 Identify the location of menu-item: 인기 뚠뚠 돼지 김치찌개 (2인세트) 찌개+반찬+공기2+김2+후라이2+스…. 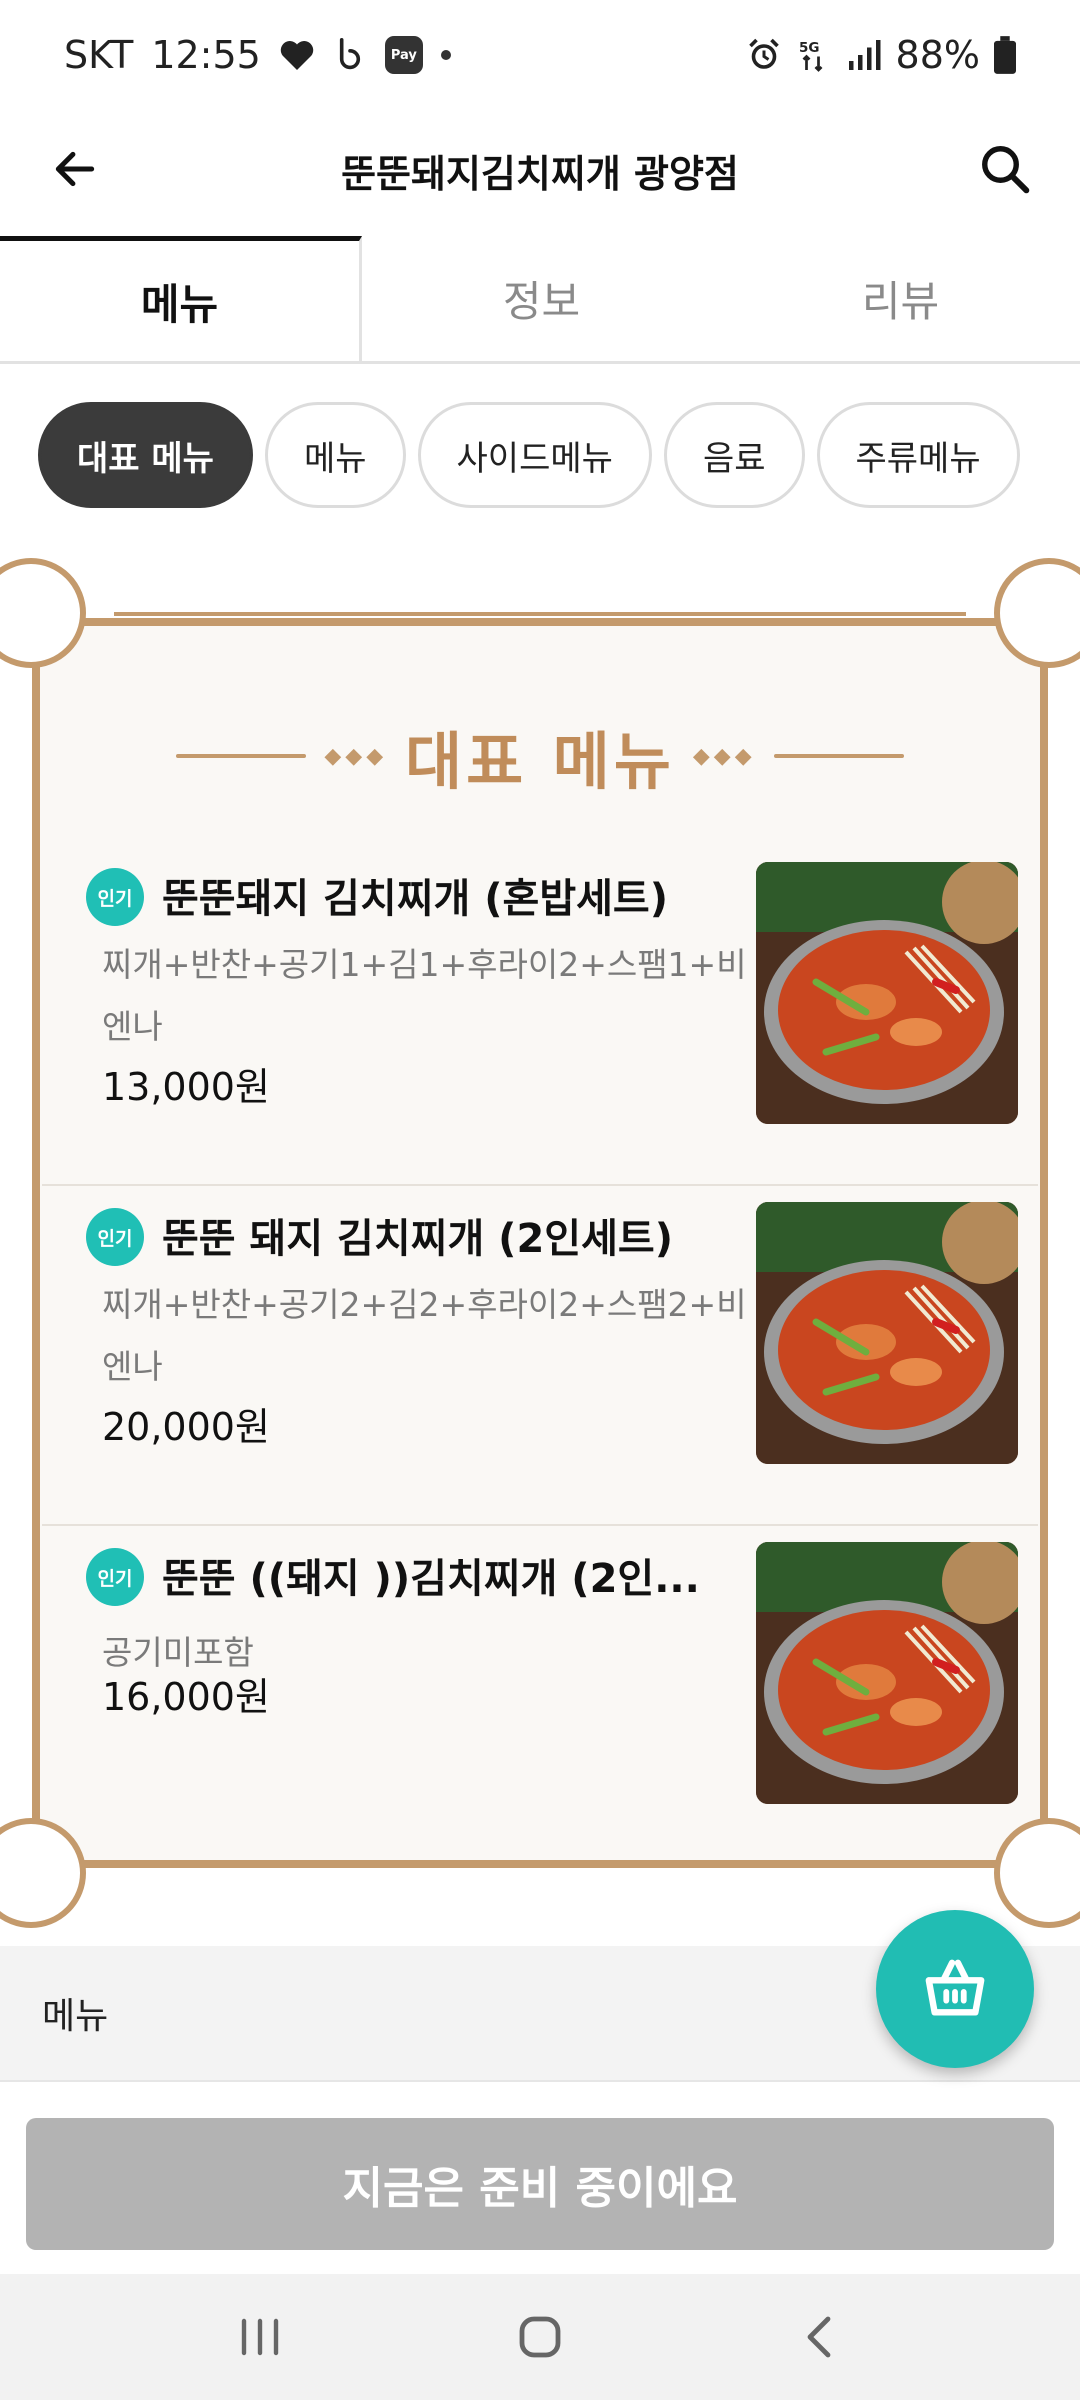
(540, 1356).